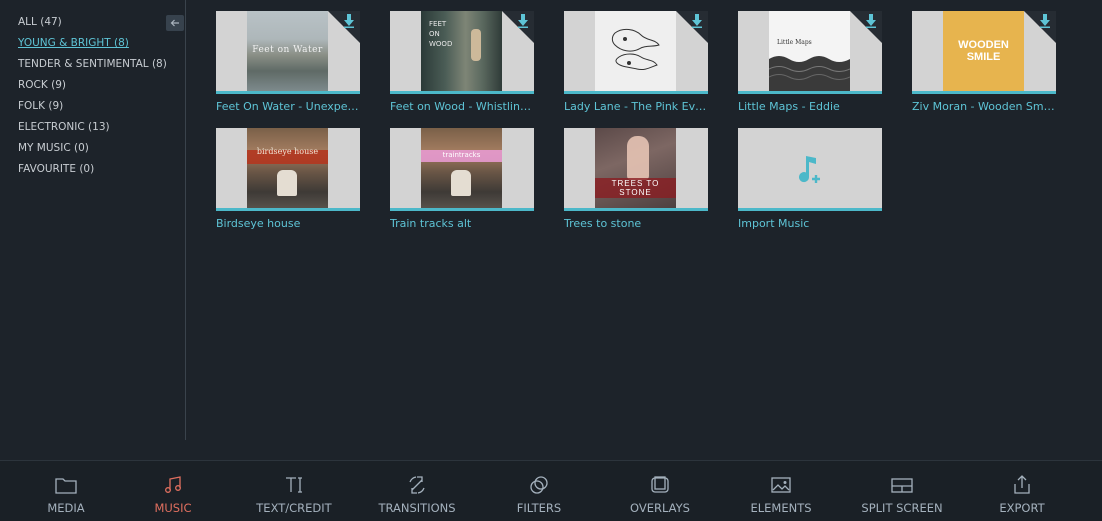 This screenshot has height=521, width=1102. Describe the element at coordinates (92, 25) in the screenshot. I see `category-all: ALL (47)` at that location.